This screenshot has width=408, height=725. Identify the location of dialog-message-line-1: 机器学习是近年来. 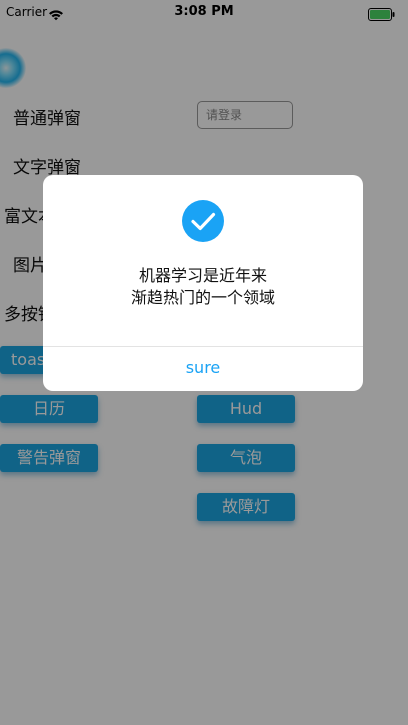
(202, 275).